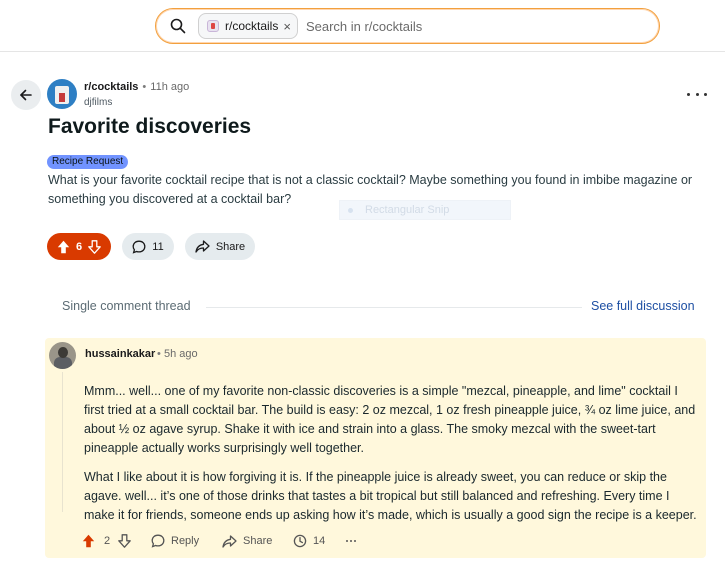 This screenshot has height=574, width=725. Describe the element at coordinates (319, 541) in the screenshot. I see `award-count: 14` at that location.